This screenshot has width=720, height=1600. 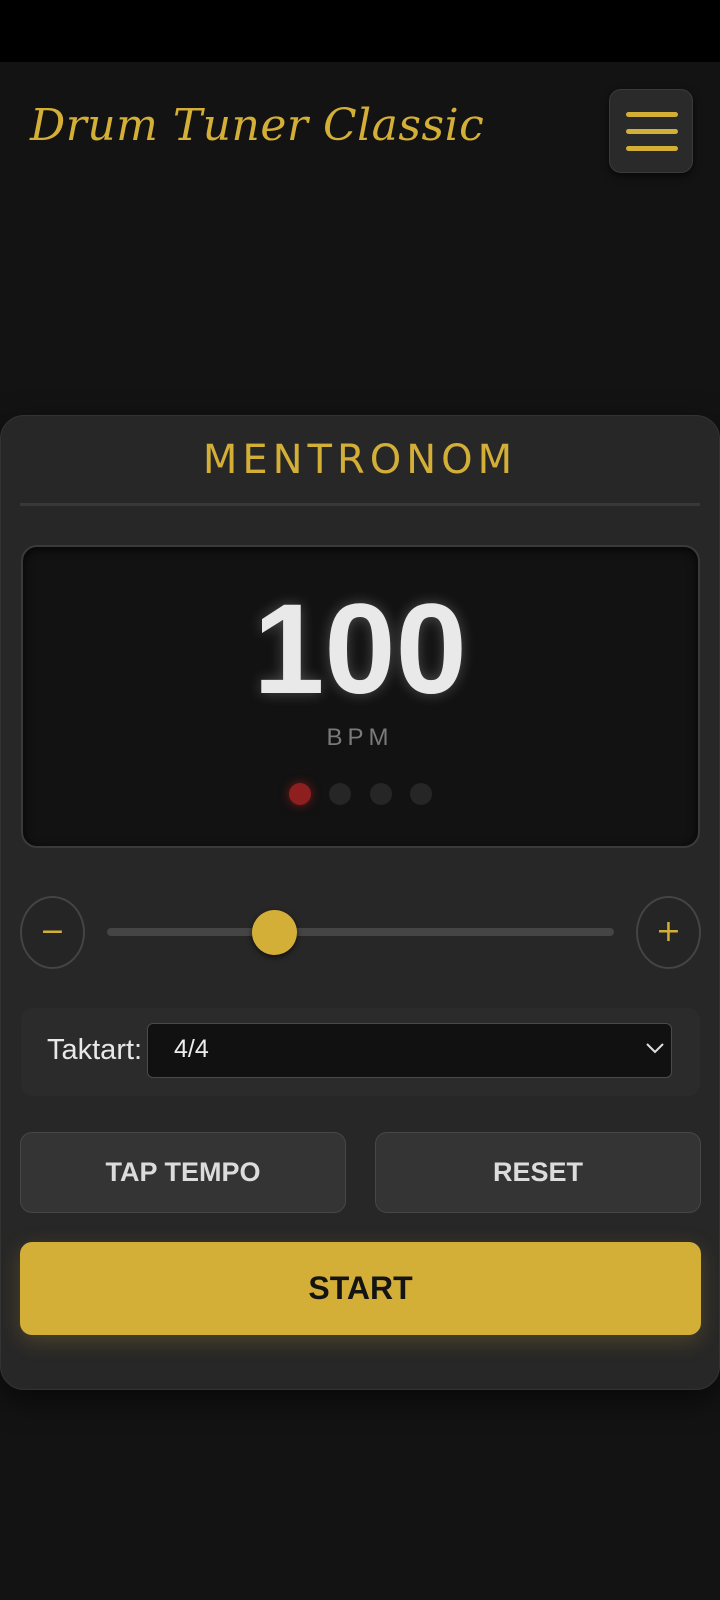 I want to click on increase-tempo-button: +, so click(x=668, y=932).